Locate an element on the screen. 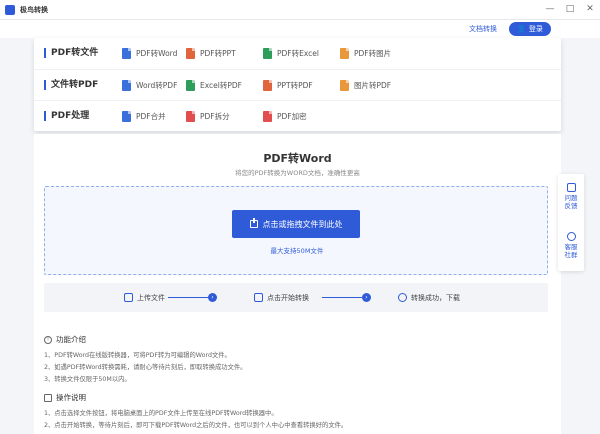 The height and width of the screenshot is (434, 600). side-float-panel: 问题 反馈 客服 社群 is located at coordinates (571, 222).